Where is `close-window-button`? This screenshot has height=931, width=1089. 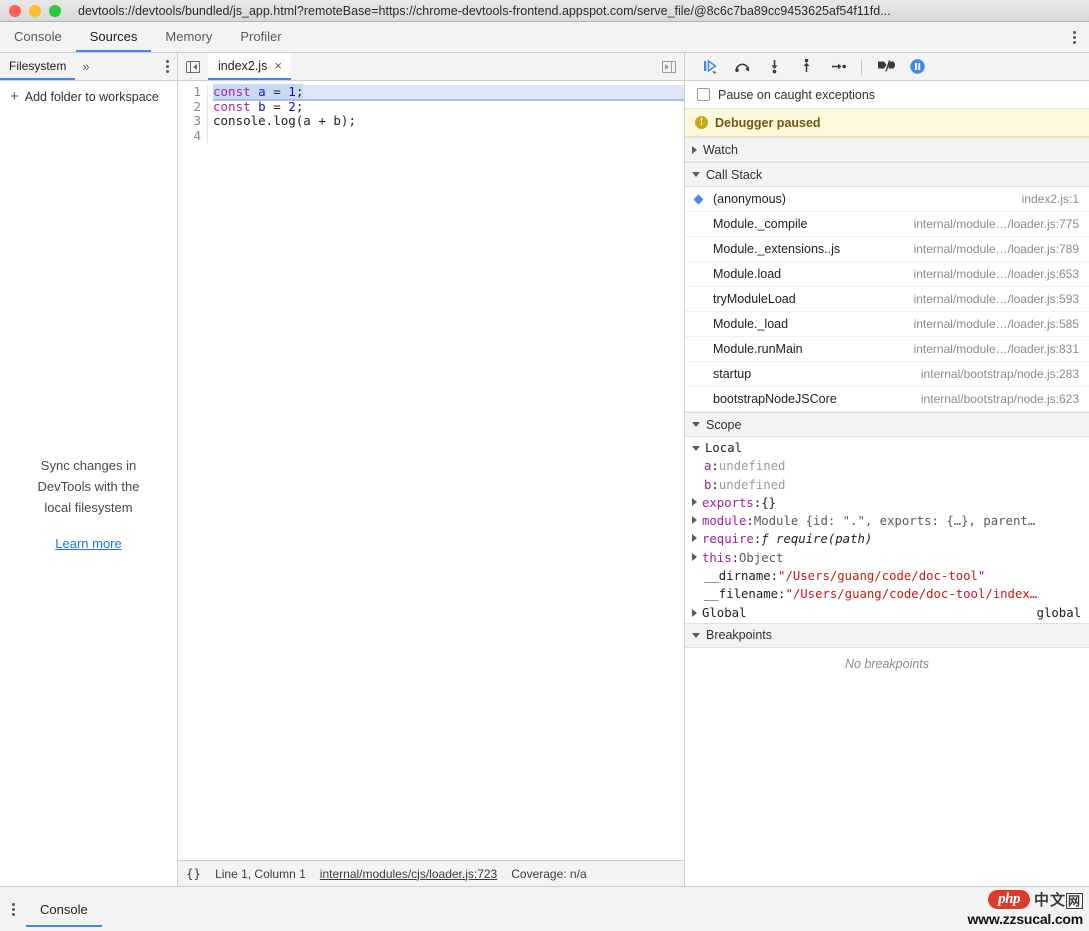
close-window-button is located at coordinates (15, 10).